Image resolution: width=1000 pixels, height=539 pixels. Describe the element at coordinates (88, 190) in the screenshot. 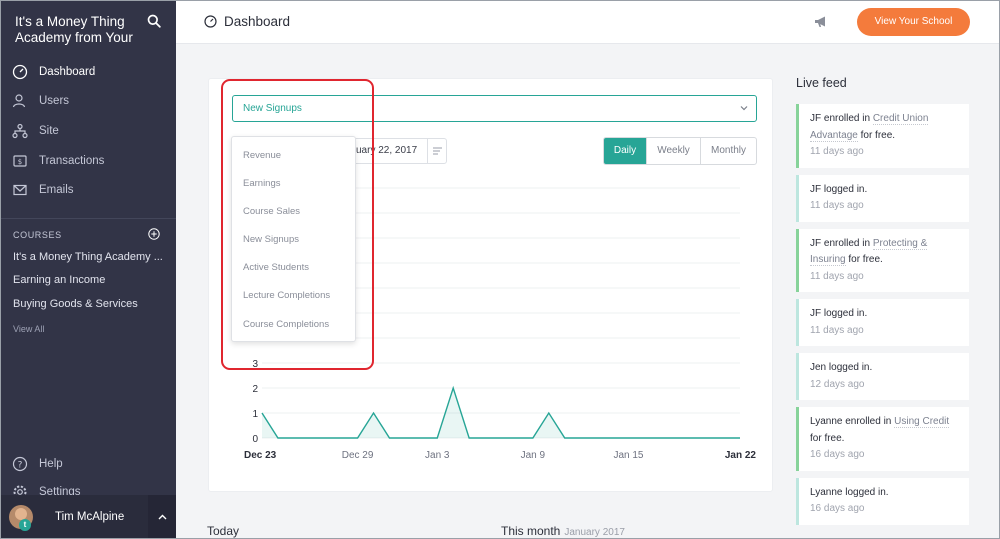

I see `sidebar-item-emails: Emails` at that location.